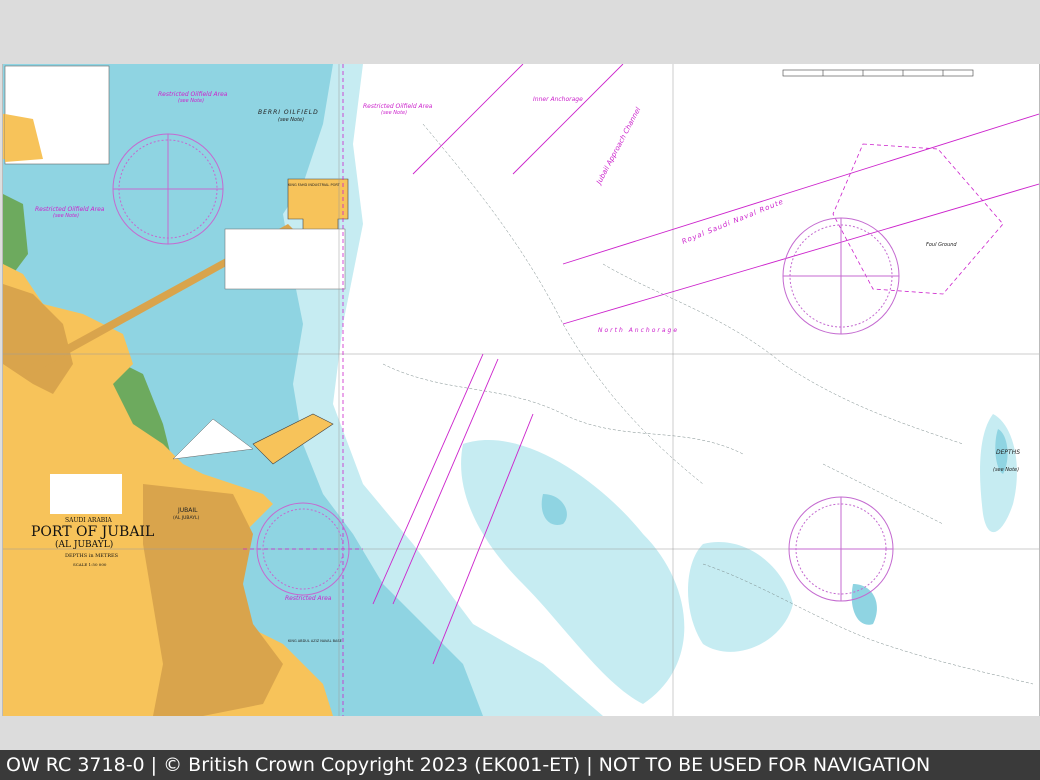  I want to click on approach-channel-label: Jubail Approach Channel, so click(618, 146).